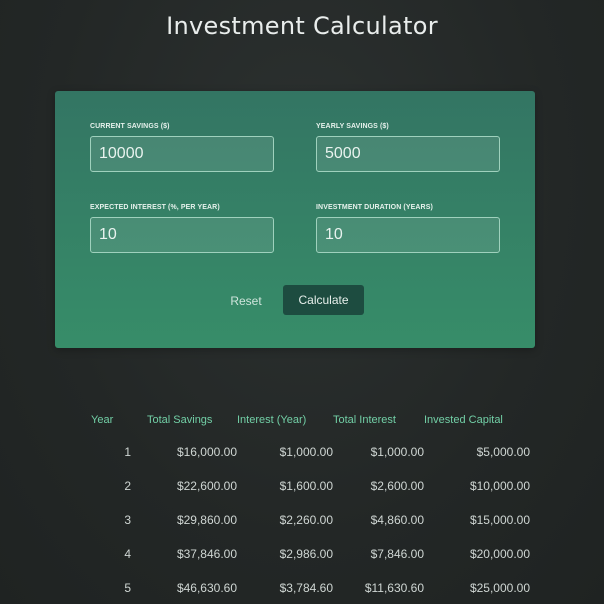 The width and height of the screenshot is (604, 604). Describe the element at coordinates (246, 301) in the screenshot. I see `reset-button: Reset` at that location.